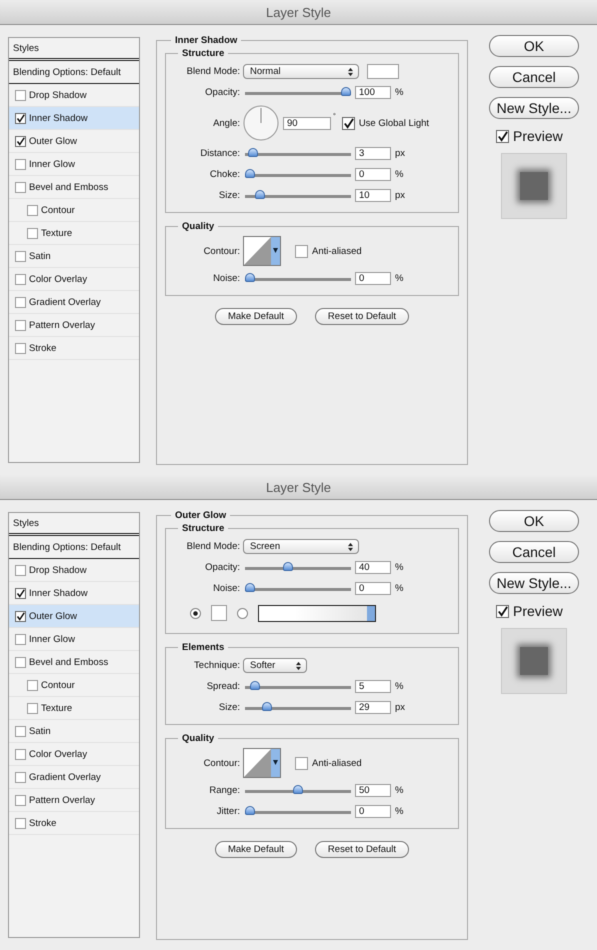  I want to click on dropdown: Normal, so click(301, 71).